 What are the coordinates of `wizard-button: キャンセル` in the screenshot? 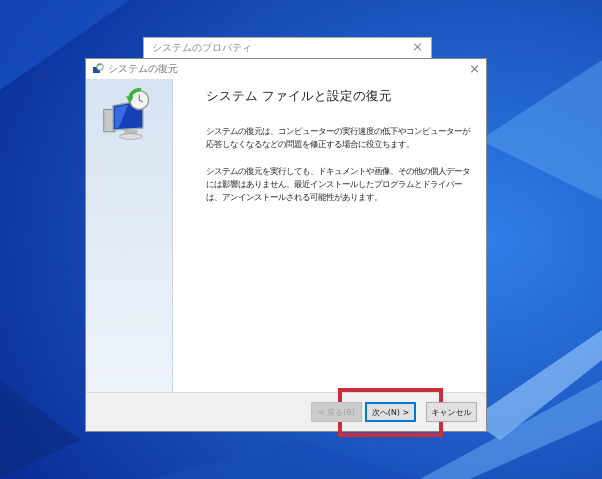 It's located at (451, 412).